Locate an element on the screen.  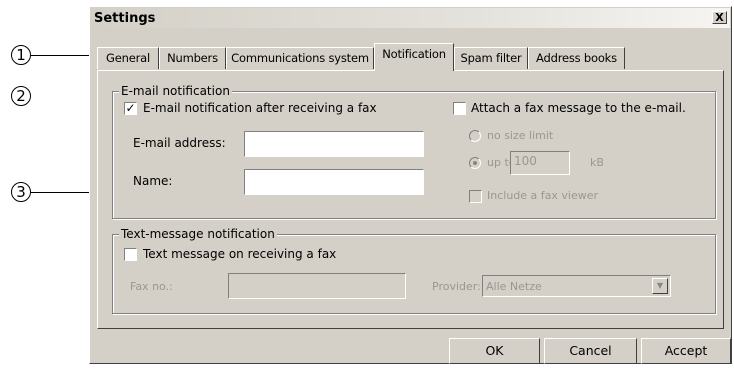
email-address-label: E-mail address: is located at coordinates (179, 143).